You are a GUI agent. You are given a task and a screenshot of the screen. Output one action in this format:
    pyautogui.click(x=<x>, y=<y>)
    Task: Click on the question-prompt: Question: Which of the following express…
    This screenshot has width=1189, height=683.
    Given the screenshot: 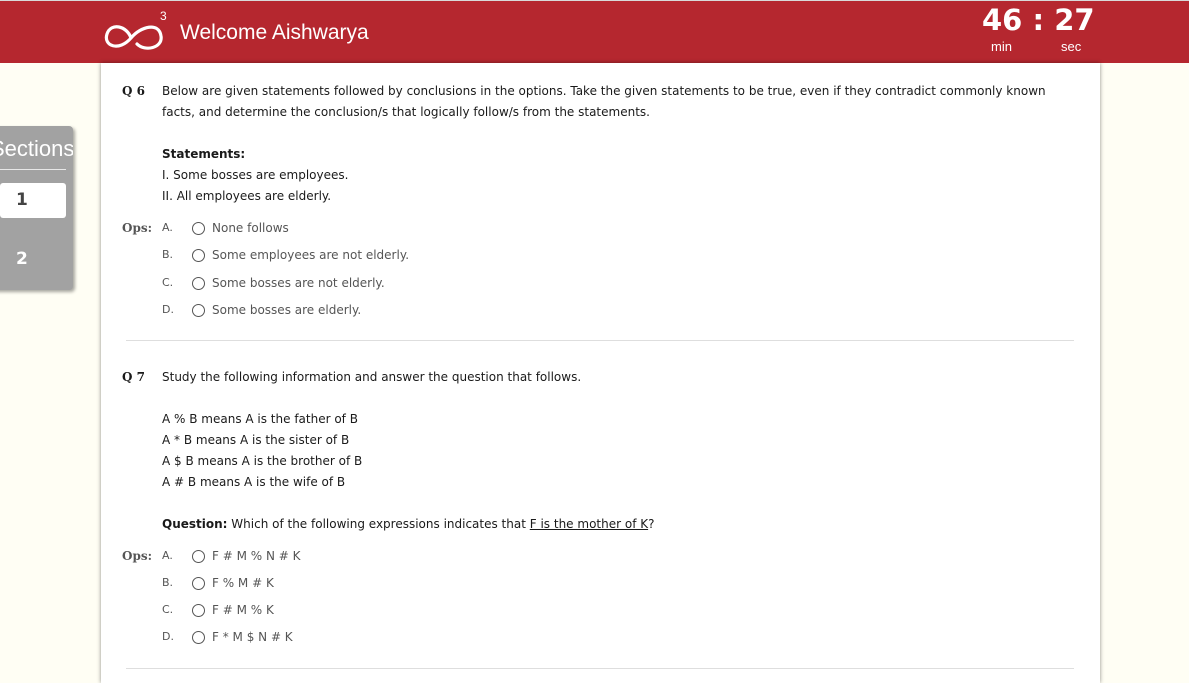 What is the action you would take?
    pyautogui.click(x=408, y=524)
    